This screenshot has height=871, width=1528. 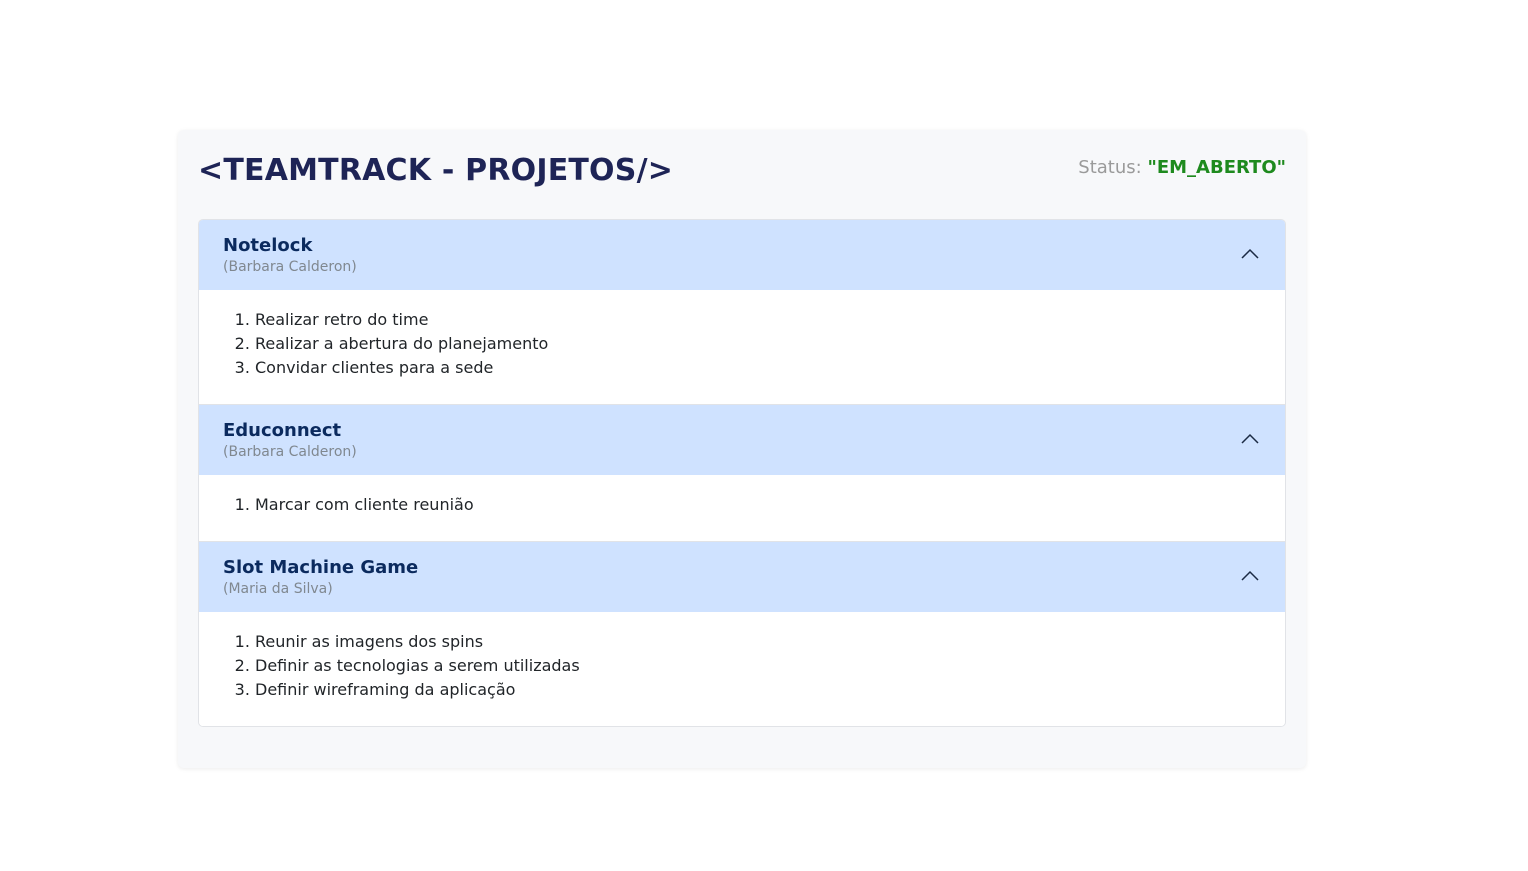 I want to click on task-item: Definir wireframing da aplicação, so click(x=758, y=690).